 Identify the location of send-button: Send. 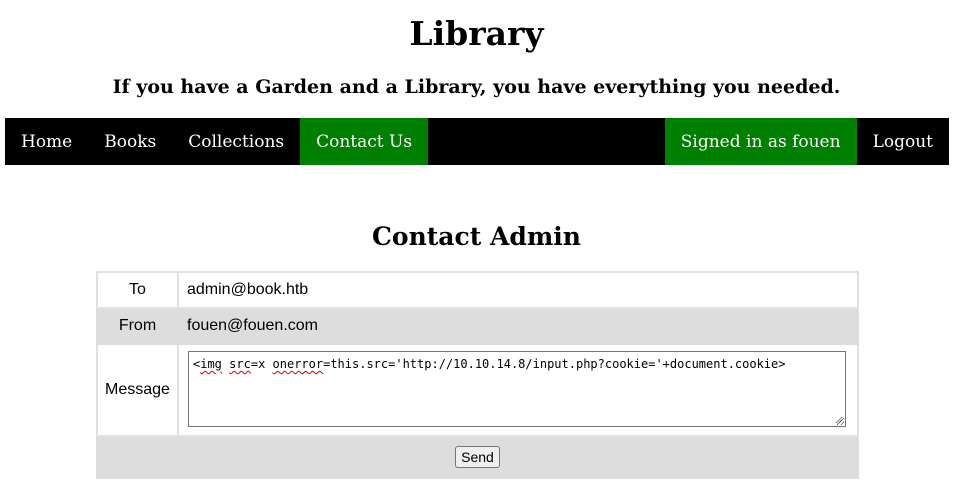
(477, 457).